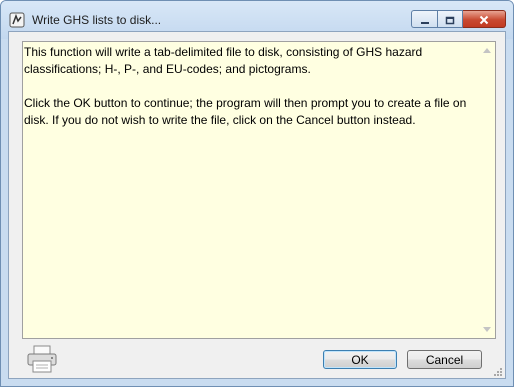 This screenshot has width=516, height=389. Describe the element at coordinates (487, 329) in the screenshot. I see `scroll-down-icon` at that location.